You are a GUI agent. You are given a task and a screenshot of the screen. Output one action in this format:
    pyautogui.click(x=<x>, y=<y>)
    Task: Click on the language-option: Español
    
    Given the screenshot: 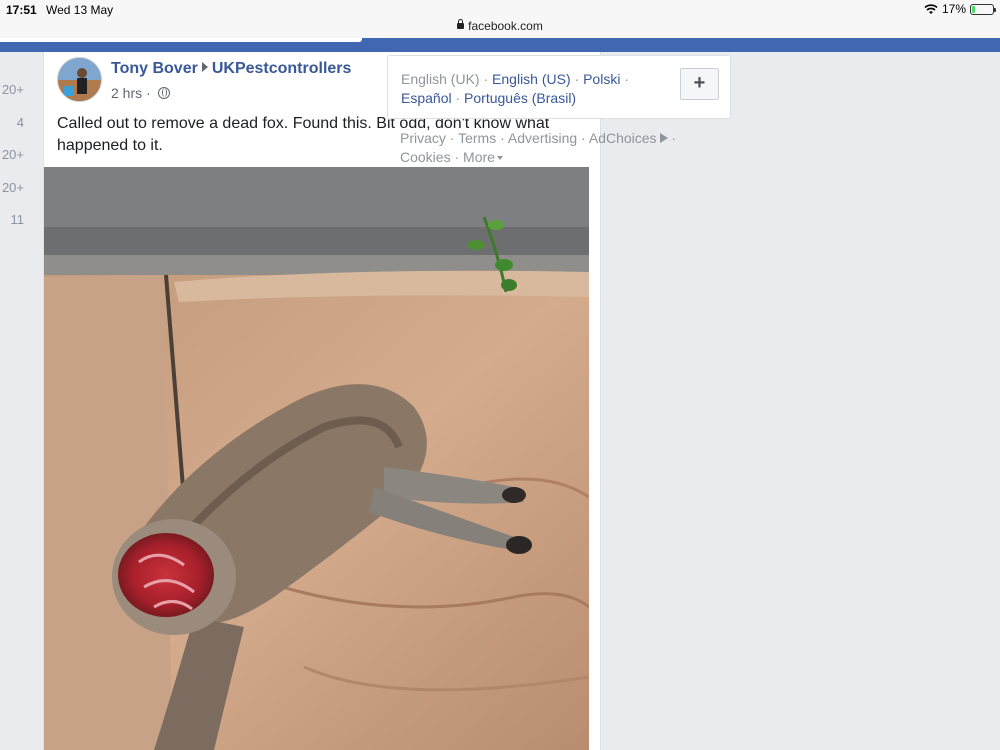 What is the action you would take?
    pyautogui.click(x=426, y=98)
    